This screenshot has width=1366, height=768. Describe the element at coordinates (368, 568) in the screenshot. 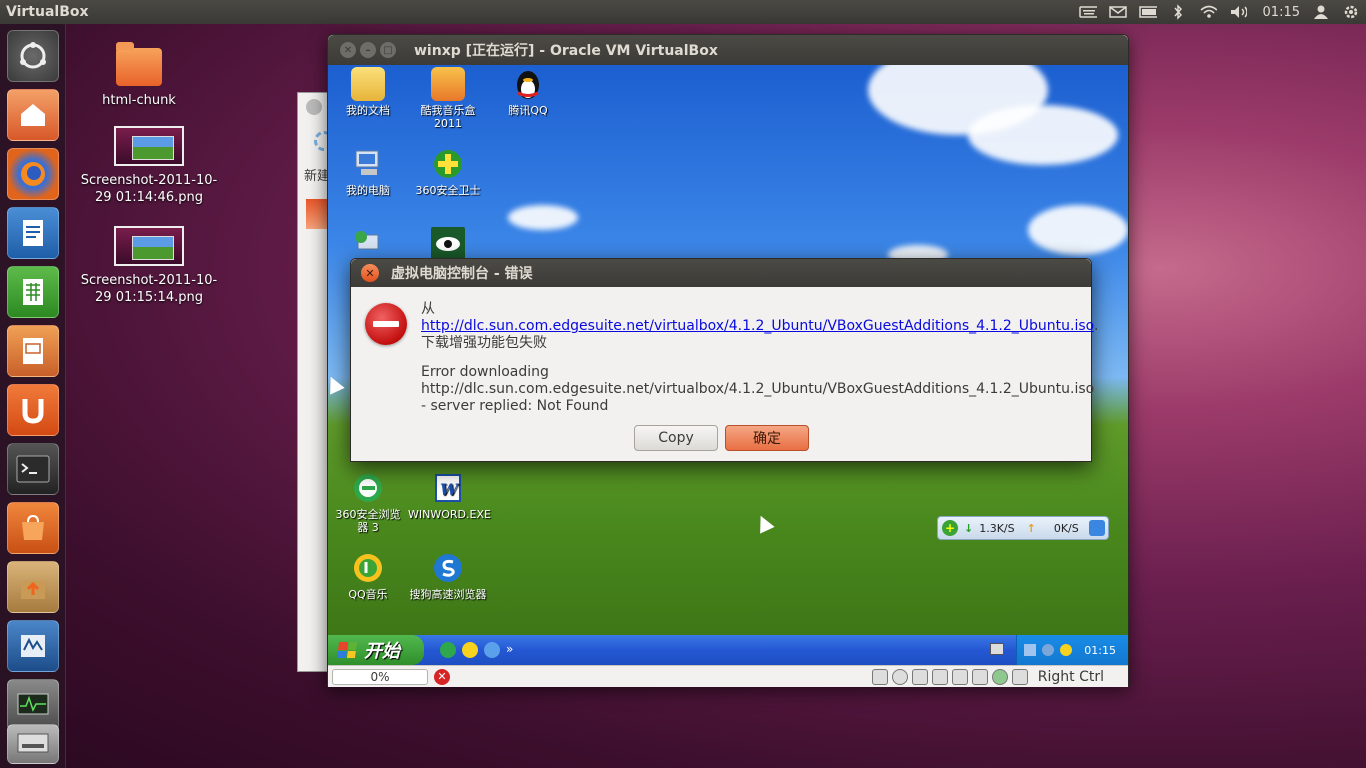

I see `qq-music-icon` at that location.